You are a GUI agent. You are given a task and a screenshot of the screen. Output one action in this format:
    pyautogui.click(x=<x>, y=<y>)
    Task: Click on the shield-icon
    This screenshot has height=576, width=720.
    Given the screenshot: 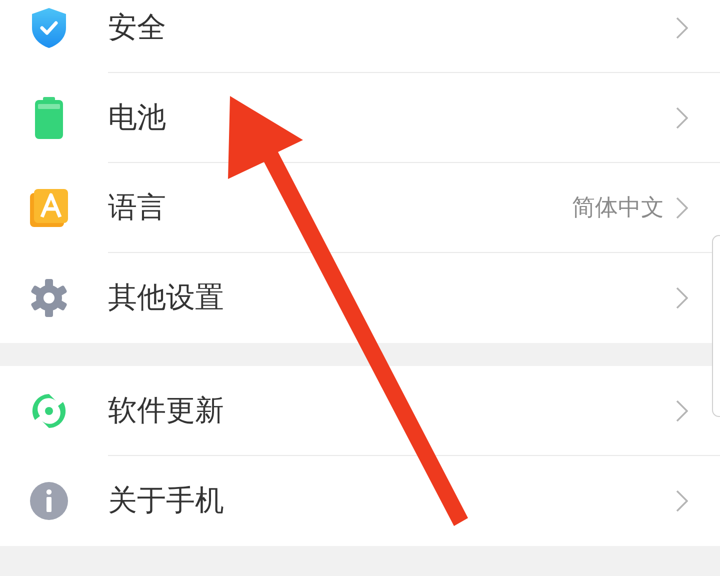 What is the action you would take?
    pyautogui.click(x=49, y=28)
    